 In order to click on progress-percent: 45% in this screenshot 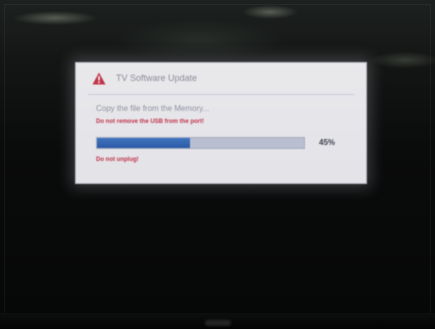, I will do `click(327, 142)`.